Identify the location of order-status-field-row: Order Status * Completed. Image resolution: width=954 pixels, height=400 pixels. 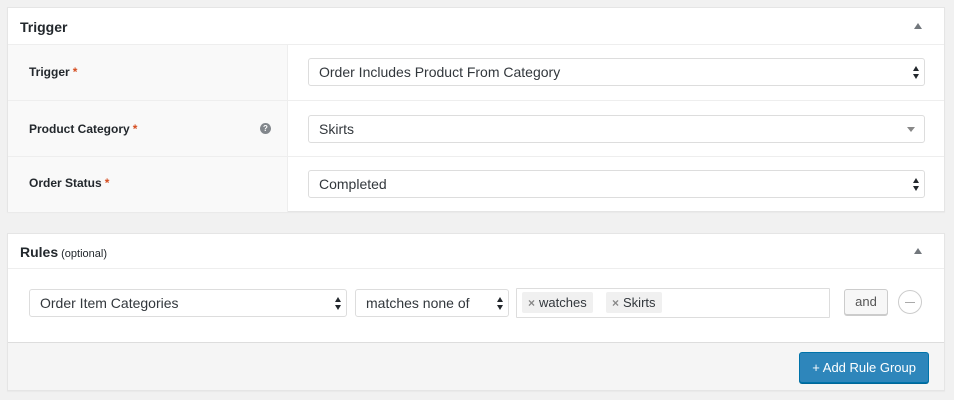
(476, 184).